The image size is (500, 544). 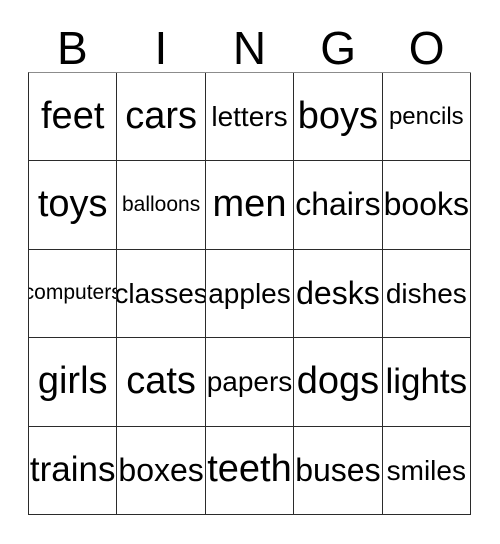 I want to click on bingo-cell-label: girls, so click(x=72, y=380).